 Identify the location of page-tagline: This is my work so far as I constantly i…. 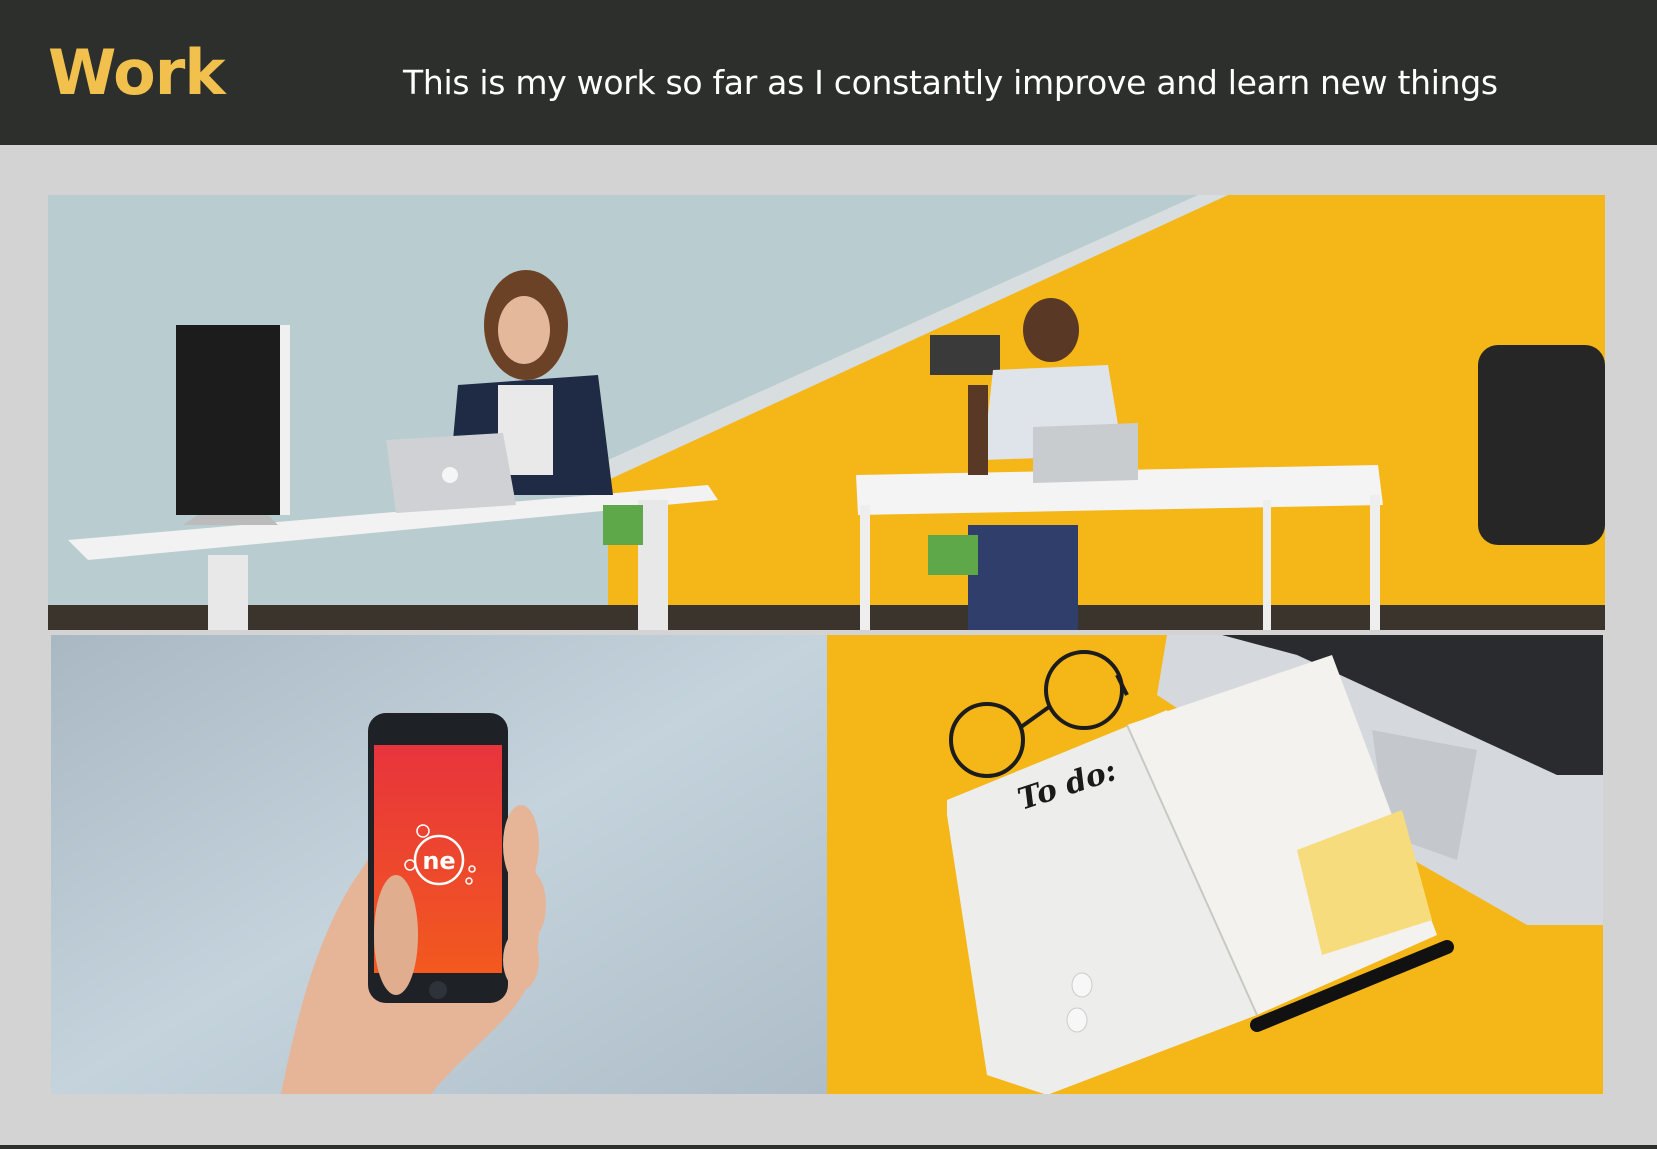
(950, 82).